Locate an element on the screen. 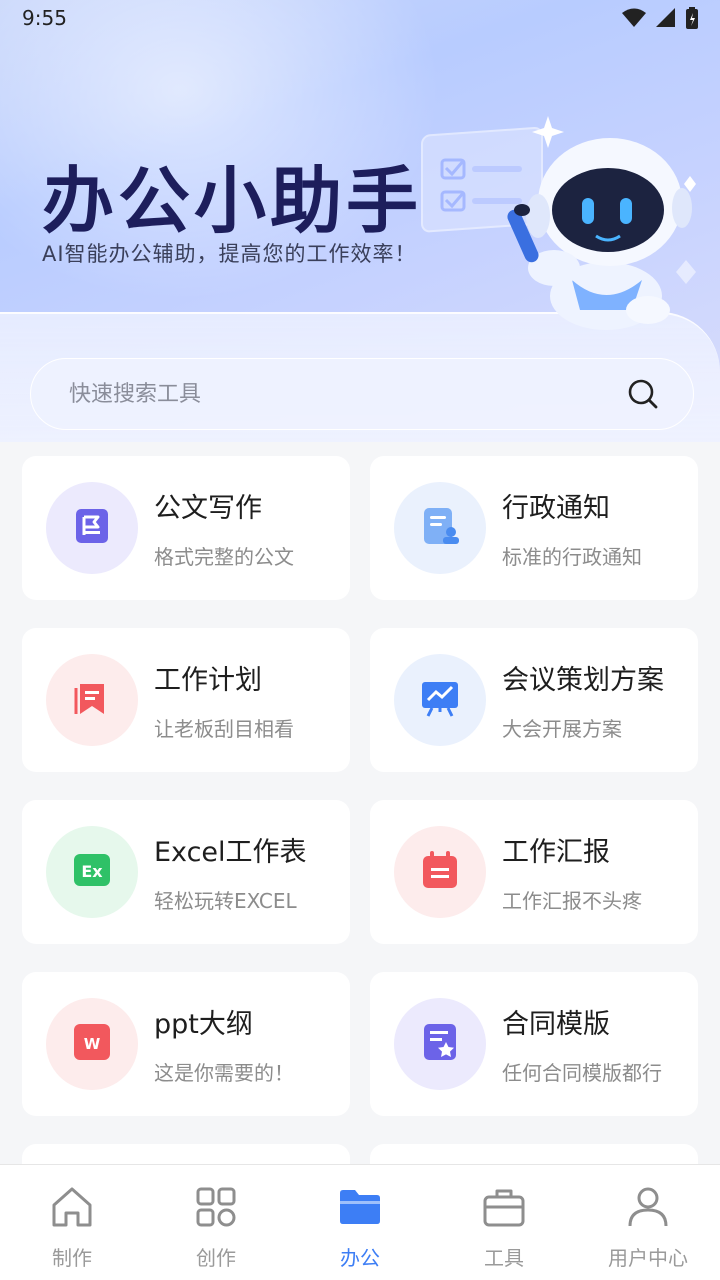 Image resolution: width=720 pixels, height=1280 pixels. presentation-chart-icon is located at coordinates (440, 700).